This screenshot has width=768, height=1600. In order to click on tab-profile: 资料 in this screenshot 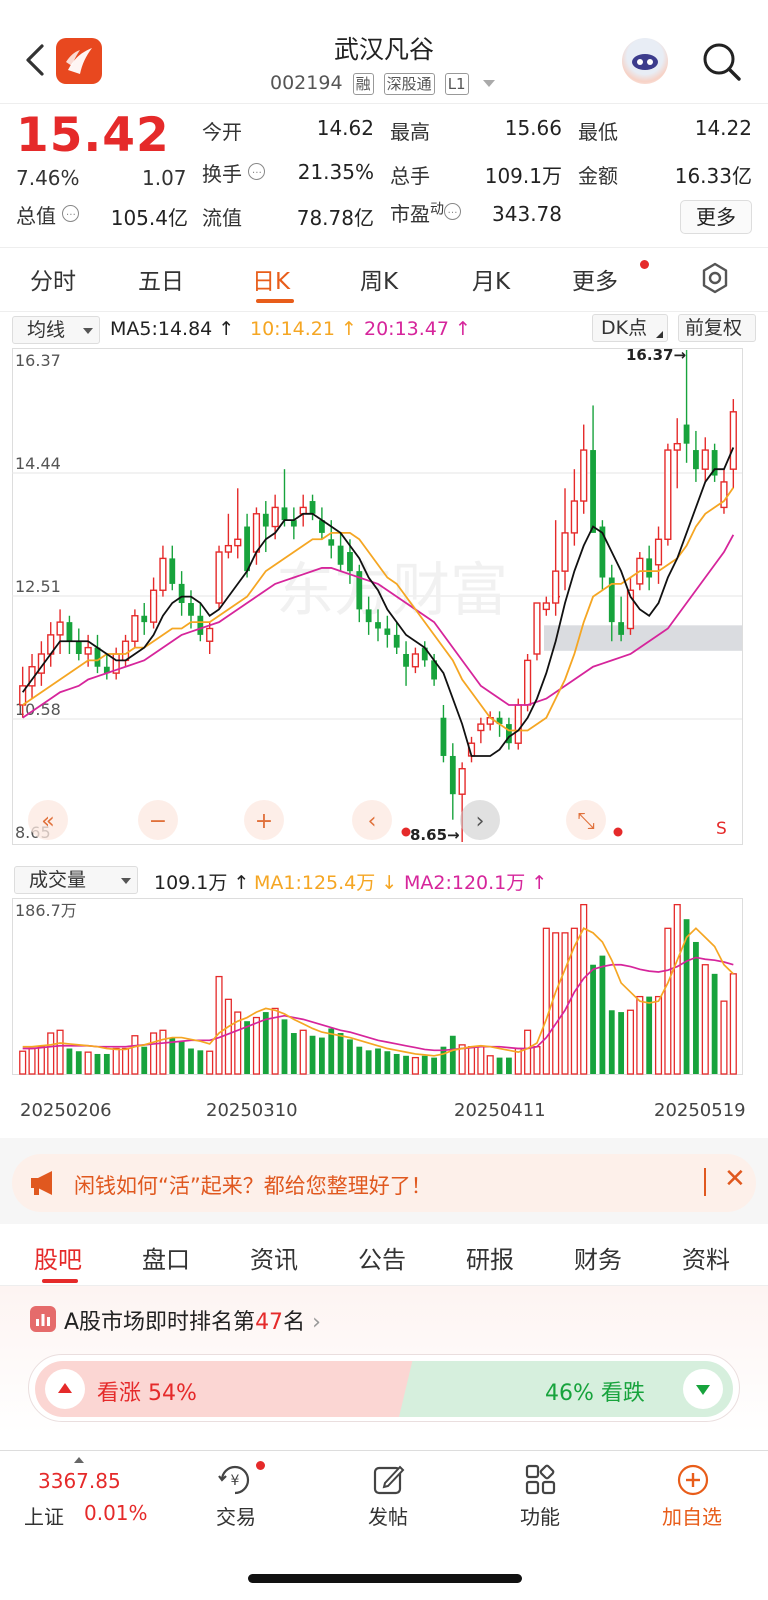, I will do `click(706, 1257)`.